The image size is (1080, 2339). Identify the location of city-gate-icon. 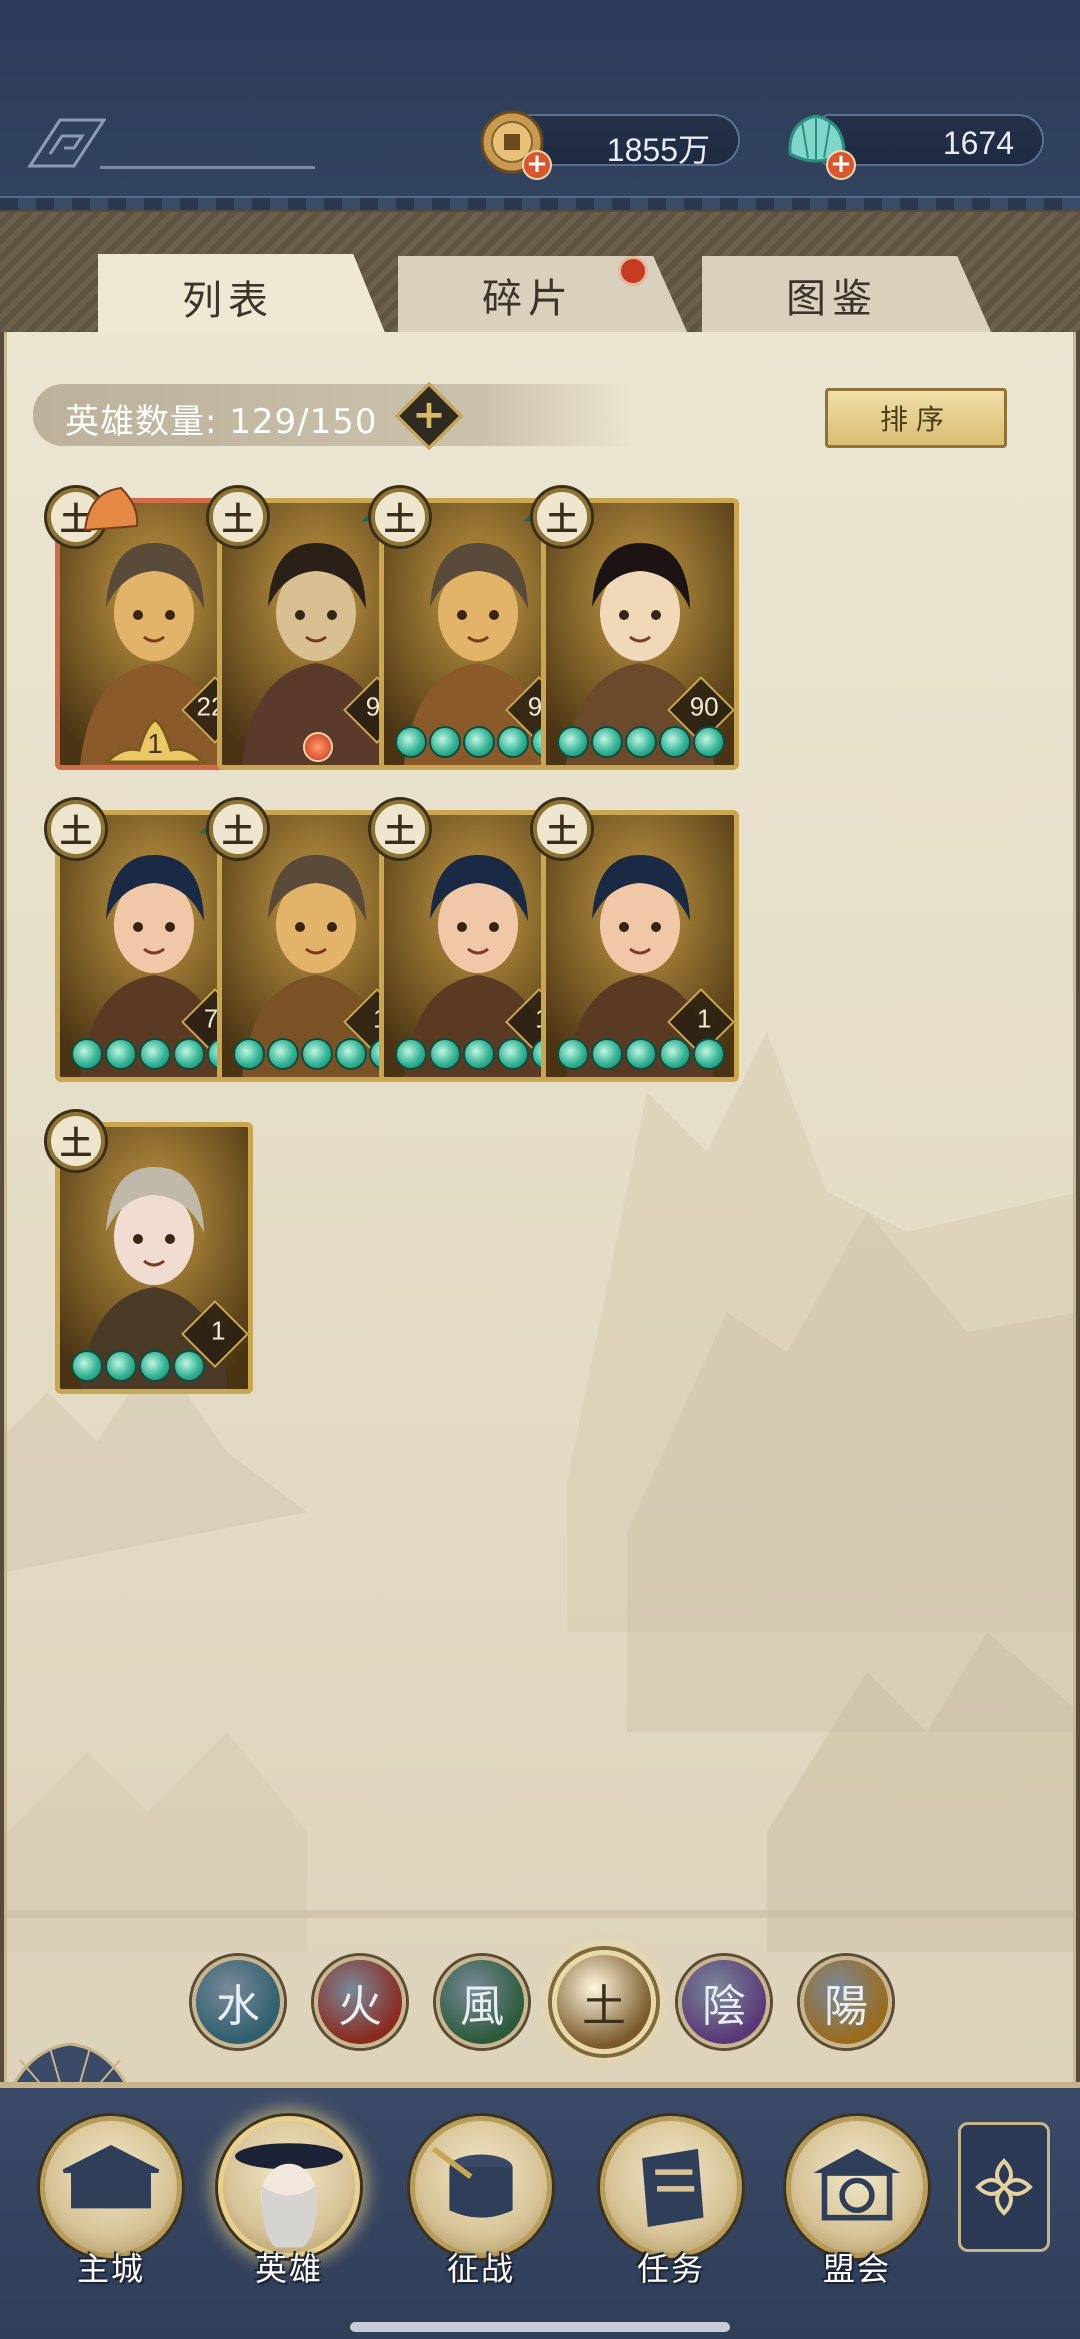
(111, 2187).